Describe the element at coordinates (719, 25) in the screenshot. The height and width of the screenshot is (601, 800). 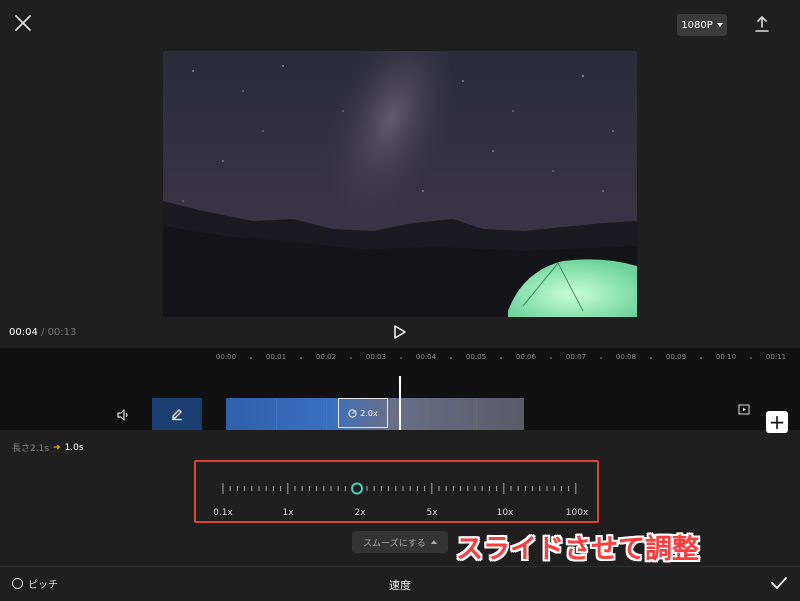
I see `chevron-down-icon` at that location.